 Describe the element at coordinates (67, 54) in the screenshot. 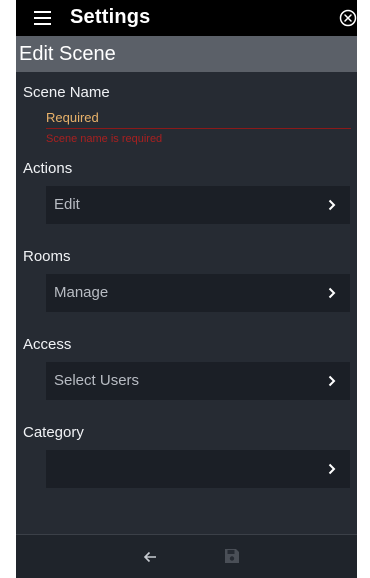

I see `page-title: Edit Scene` at that location.